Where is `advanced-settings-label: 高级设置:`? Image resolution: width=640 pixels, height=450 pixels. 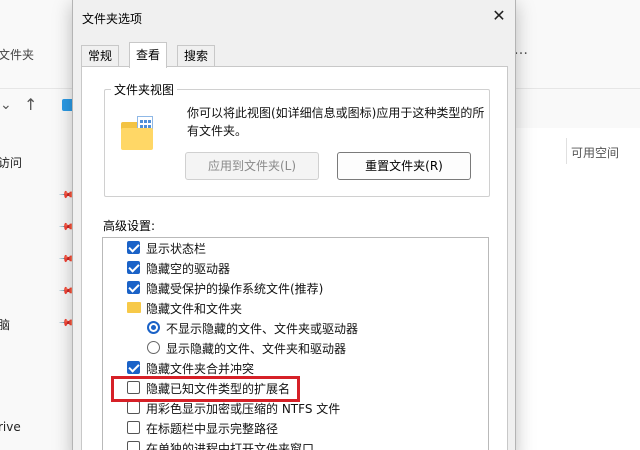 advanced-settings-label: 高级设置: is located at coordinates (129, 226).